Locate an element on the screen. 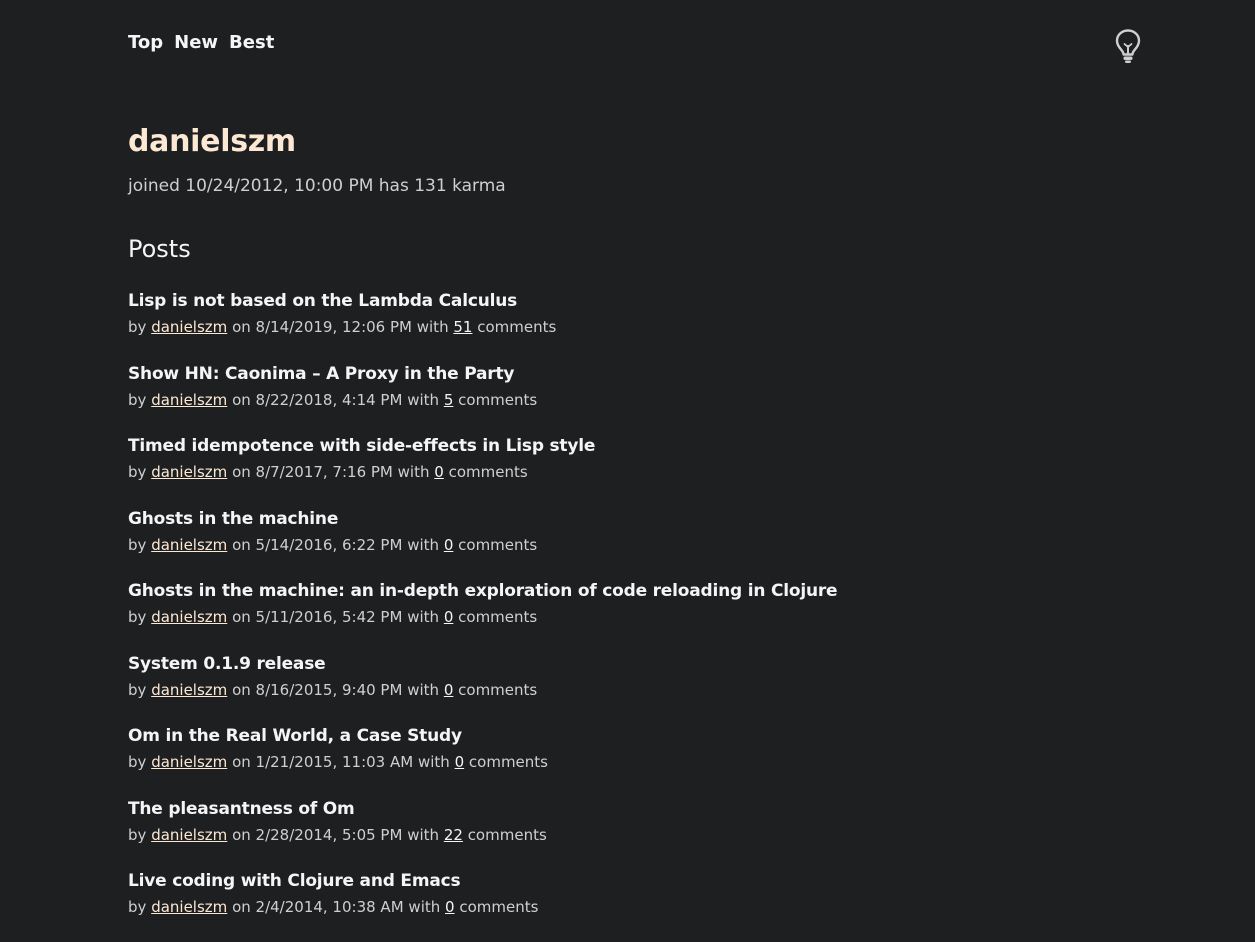 The height and width of the screenshot is (942, 1255). post-title-link: The pleasantness of Om is located at coordinates (482, 809).